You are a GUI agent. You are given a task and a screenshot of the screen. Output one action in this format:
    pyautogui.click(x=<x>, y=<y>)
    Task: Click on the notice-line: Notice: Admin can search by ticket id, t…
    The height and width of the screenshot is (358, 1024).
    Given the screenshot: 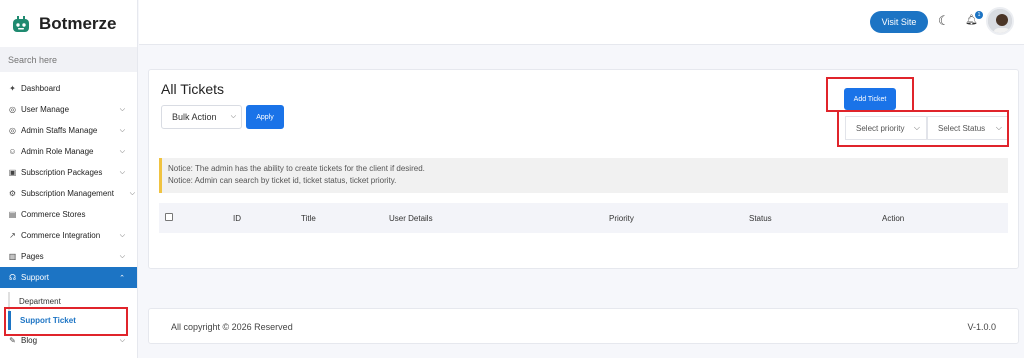 What is the action you would take?
    pyautogui.click(x=282, y=180)
    